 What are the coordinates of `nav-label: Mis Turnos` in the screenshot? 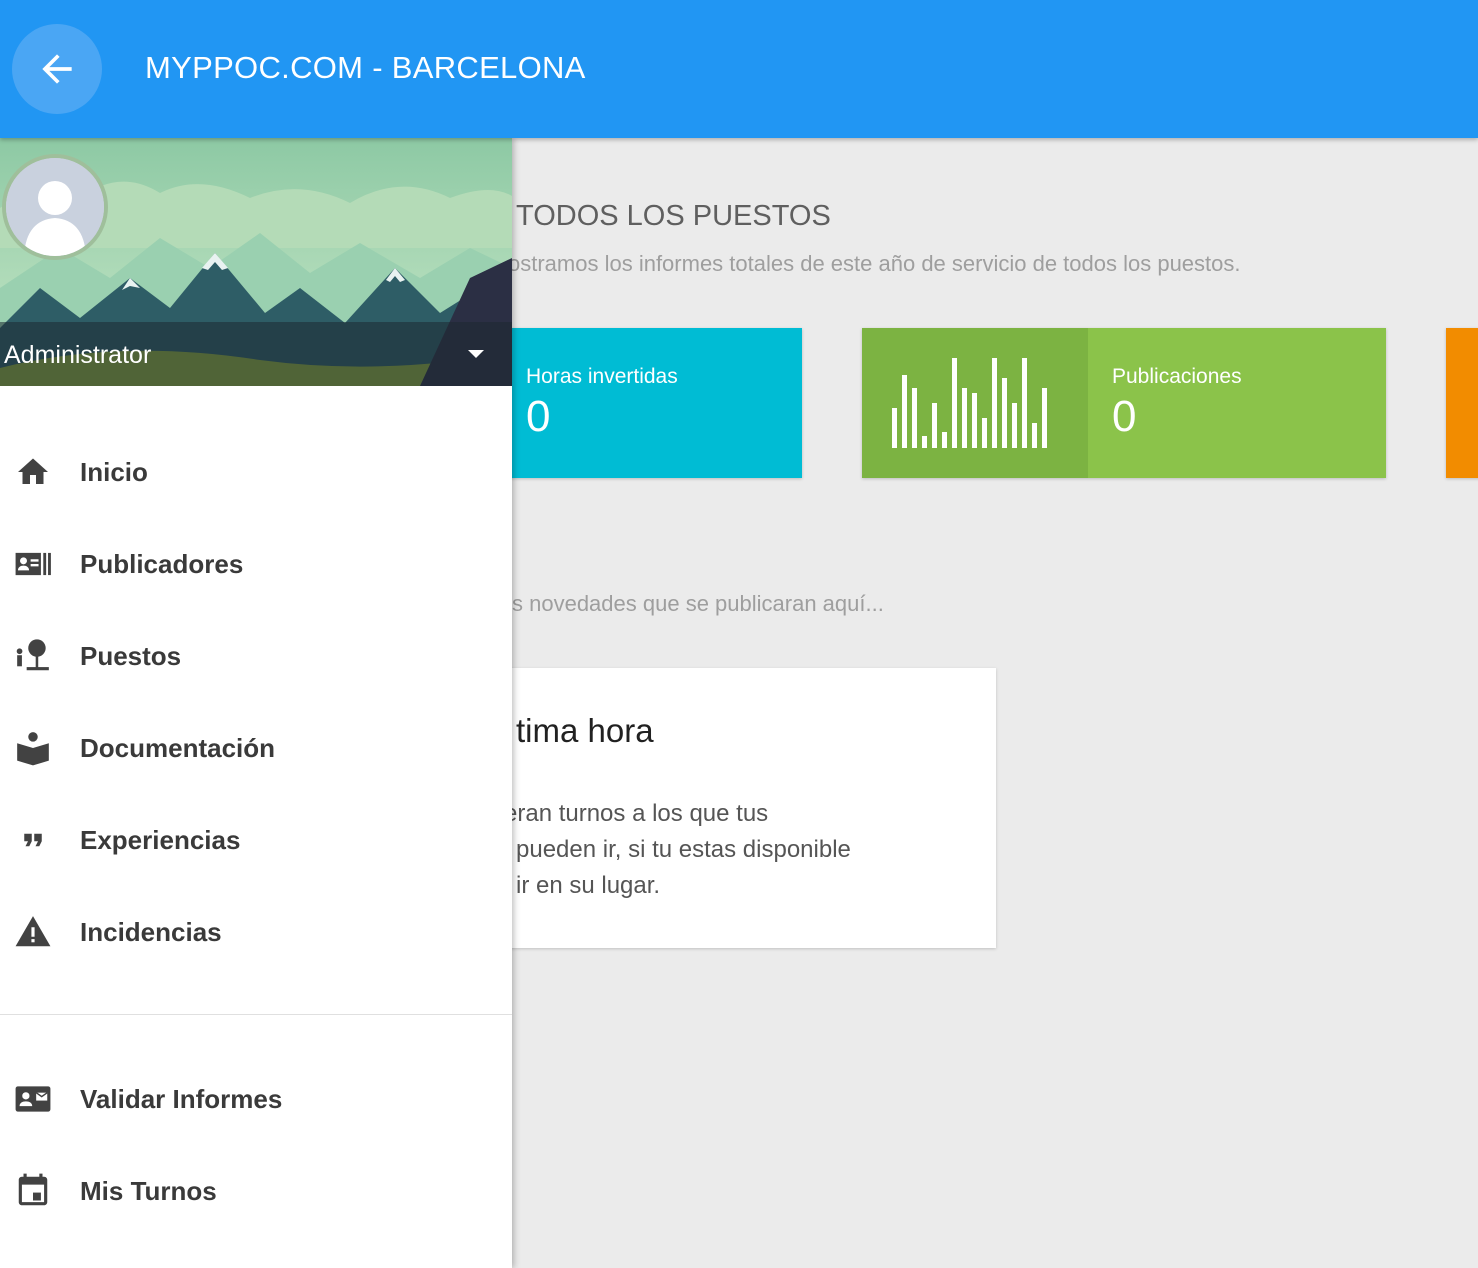 It's located at (148, 1190).